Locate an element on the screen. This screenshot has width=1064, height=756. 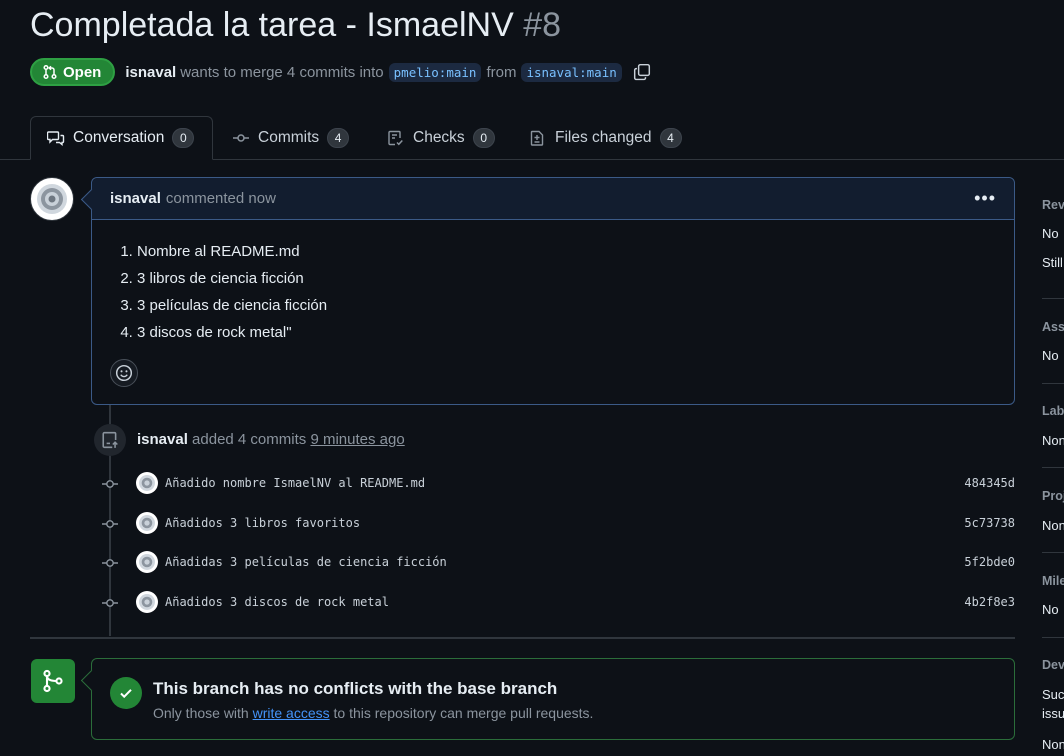
commit-row: Añadidos 3 discos de rock metal 4b2f8e3 is located at coordinates (532, 603).